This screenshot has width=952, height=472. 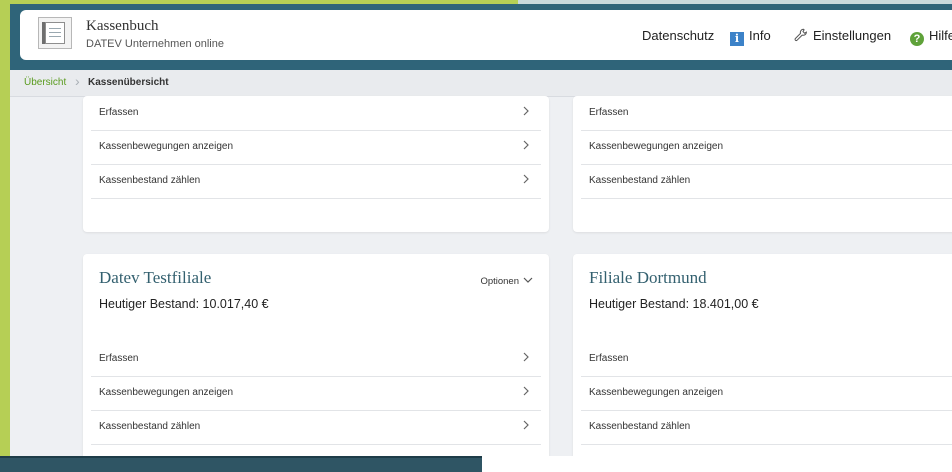 What do you see at coordinates (45, 82) in the screenshot?
I see `breadcrumb-root-link: Übersicht` at bounding box center [45, 82].